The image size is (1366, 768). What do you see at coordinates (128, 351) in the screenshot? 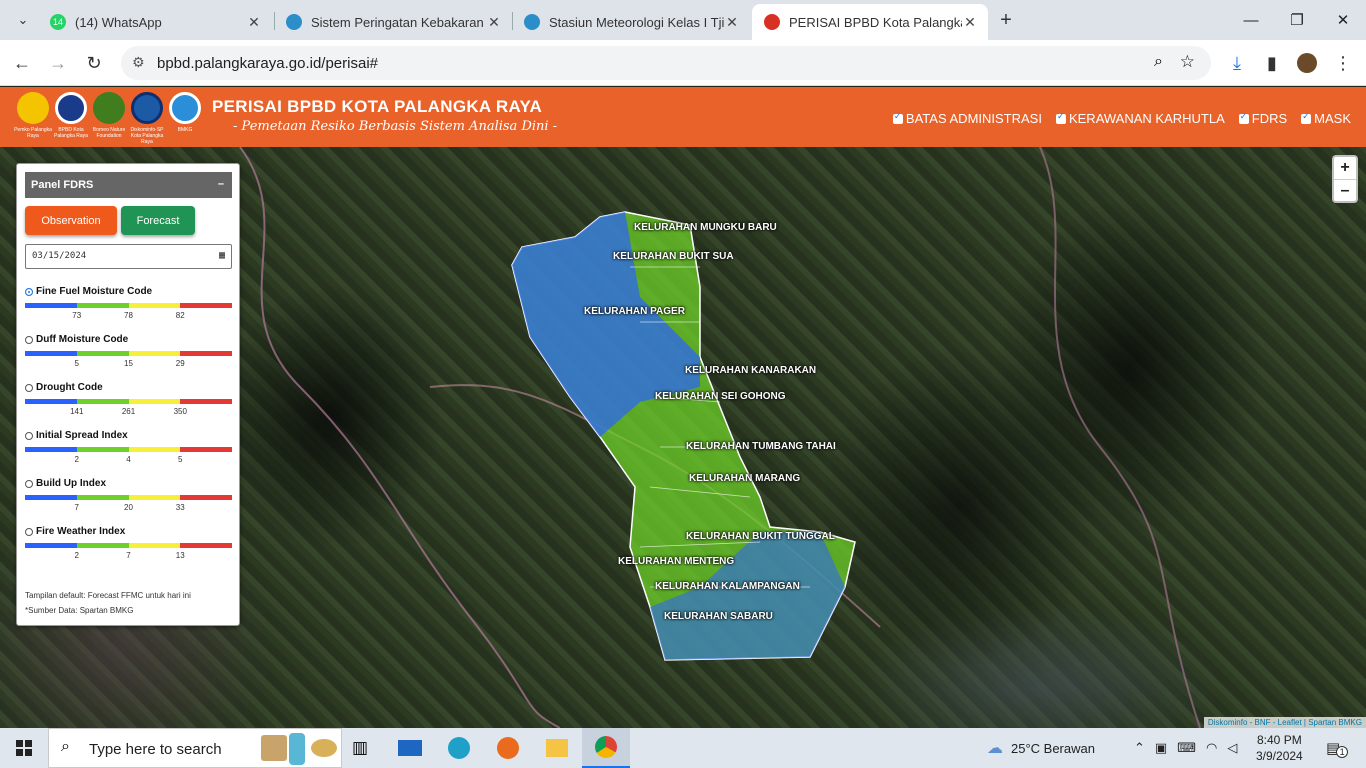
I see `index-duff-moisture-code: Duff Moisture Code 5 15 29` at bounding box center [128, 351].